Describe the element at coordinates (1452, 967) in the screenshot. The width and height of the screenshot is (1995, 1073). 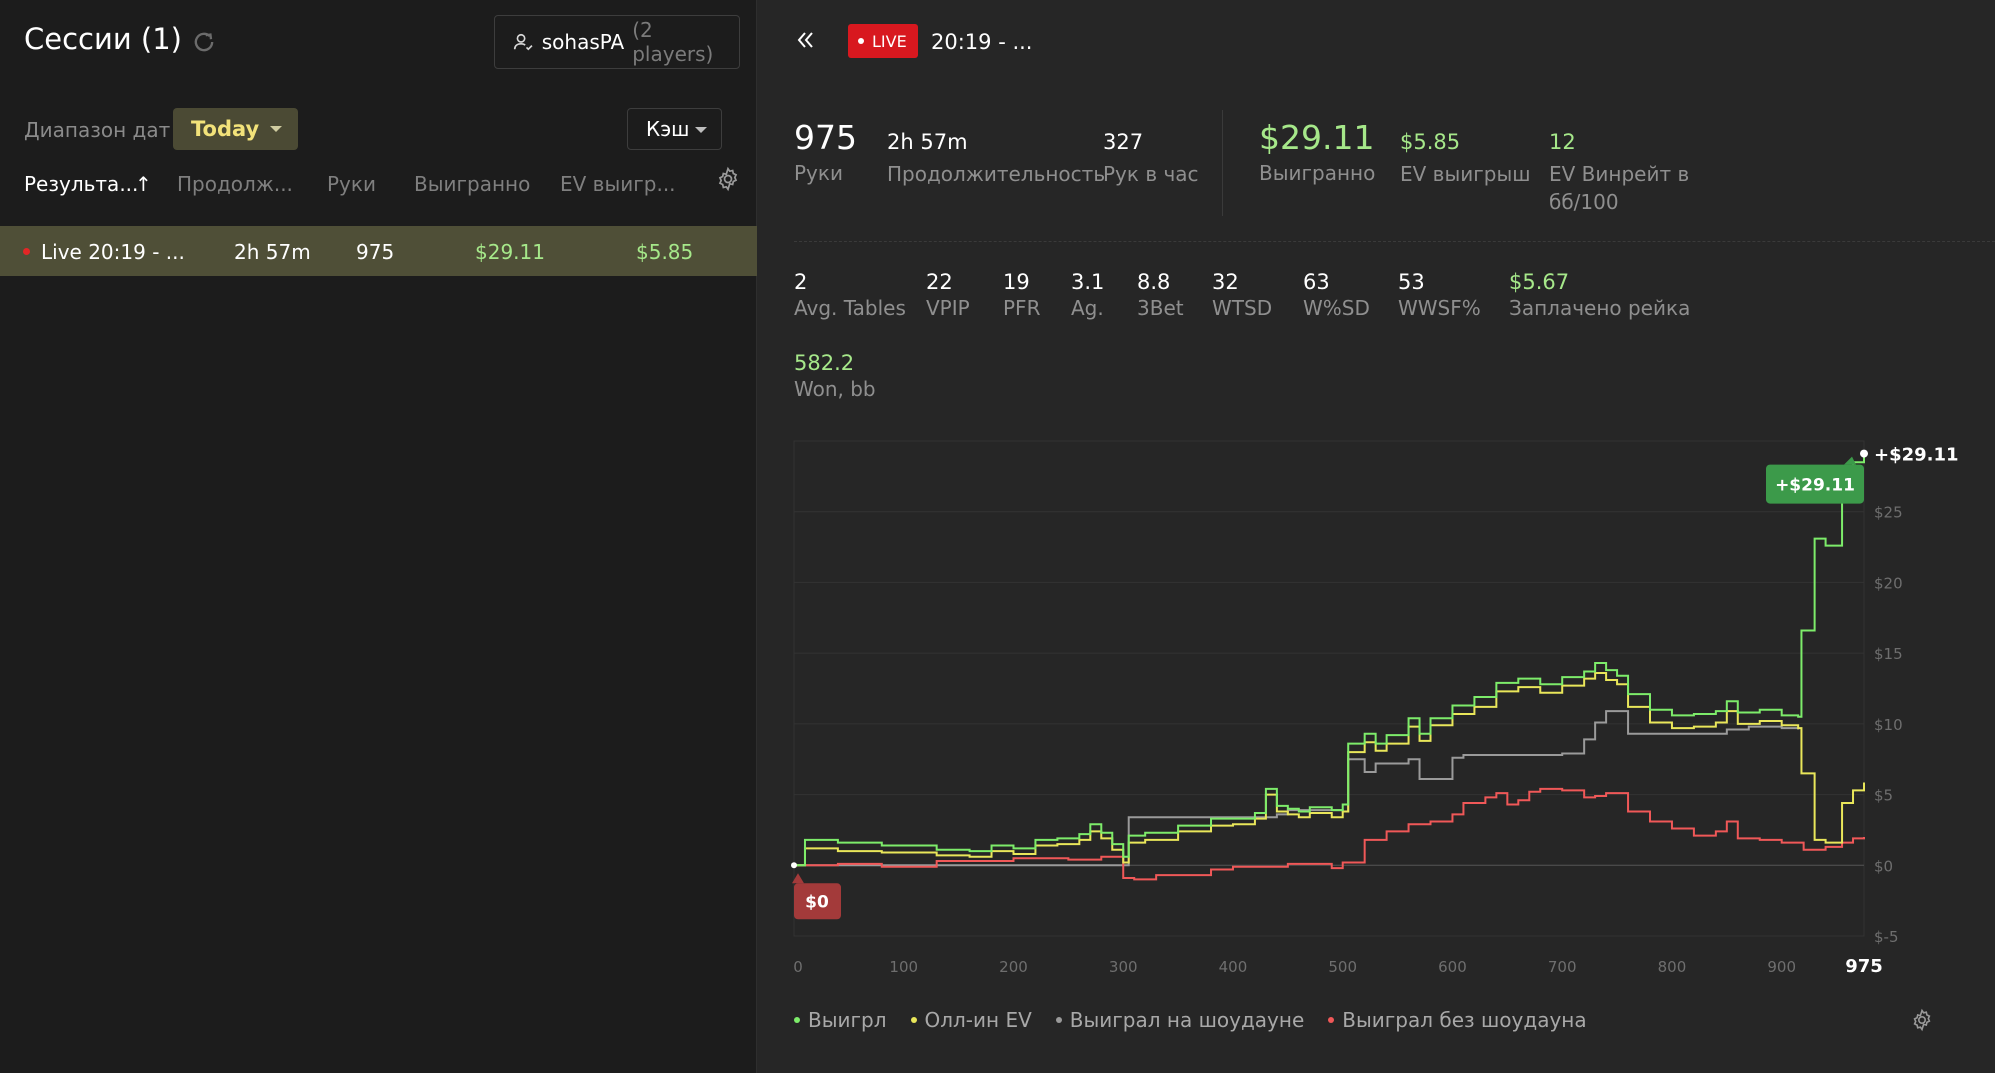
I see `x-tick-label: 600` at that location.